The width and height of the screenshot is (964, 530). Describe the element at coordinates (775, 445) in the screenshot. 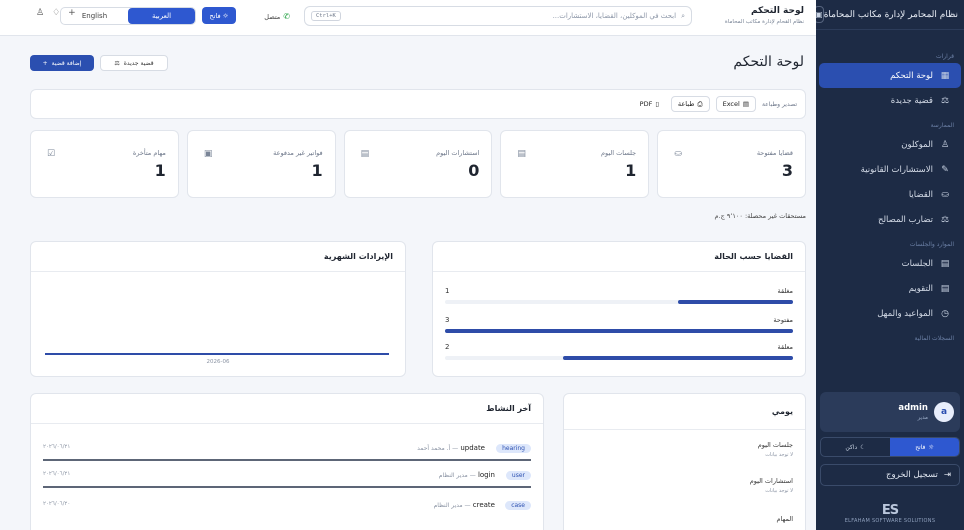

I see `daily-section-title: جلسات اليوم` at that location.